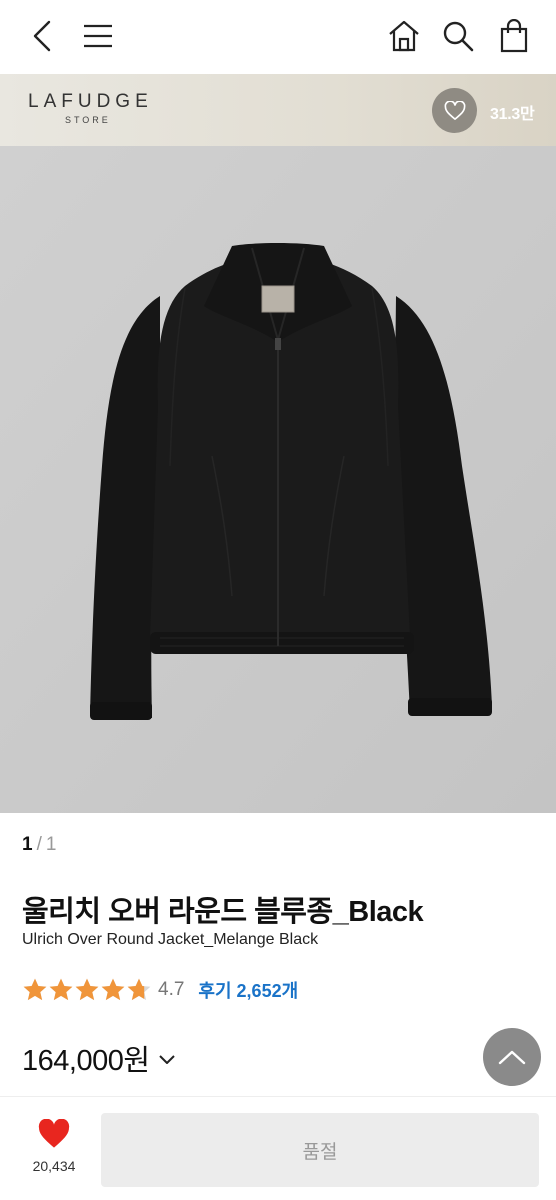 Image resolution: width=556 pixels, height=1200 pixels. I want to click on price-toggle: 164,000원, so click(99, 1058).